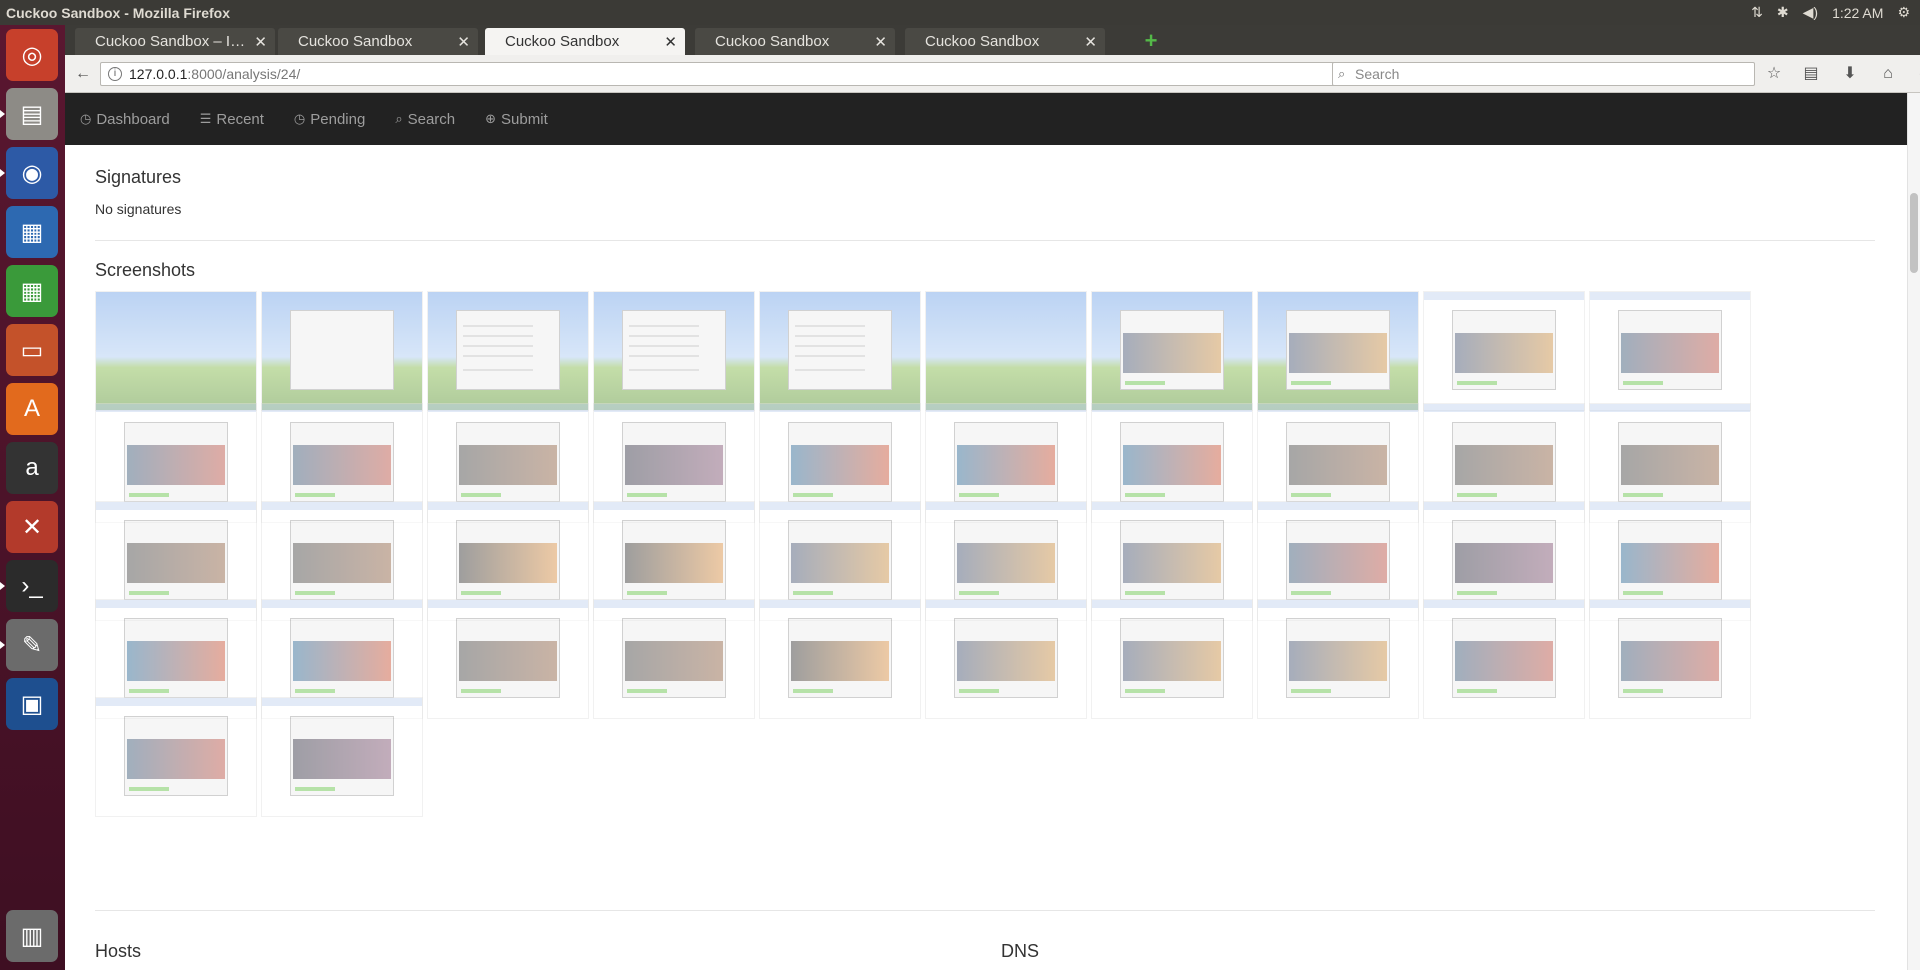 This screenshot has height=970, width=1920. What do you see at coordinates (29, 114) in the screenshot?
I see `files-icon: ▤` at bounding box center [29, 114].